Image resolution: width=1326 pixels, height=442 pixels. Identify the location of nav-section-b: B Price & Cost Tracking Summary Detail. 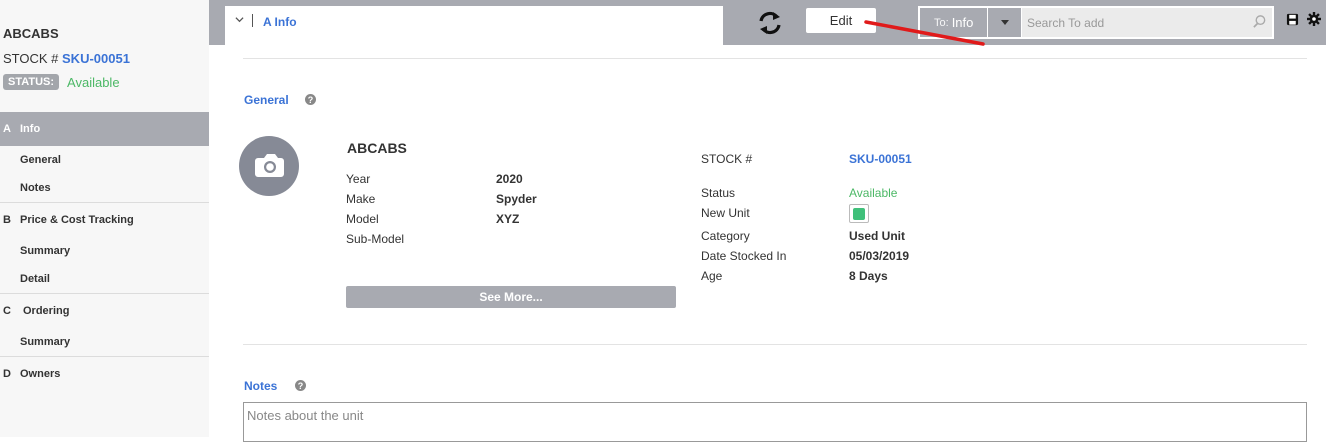
(104, 248).